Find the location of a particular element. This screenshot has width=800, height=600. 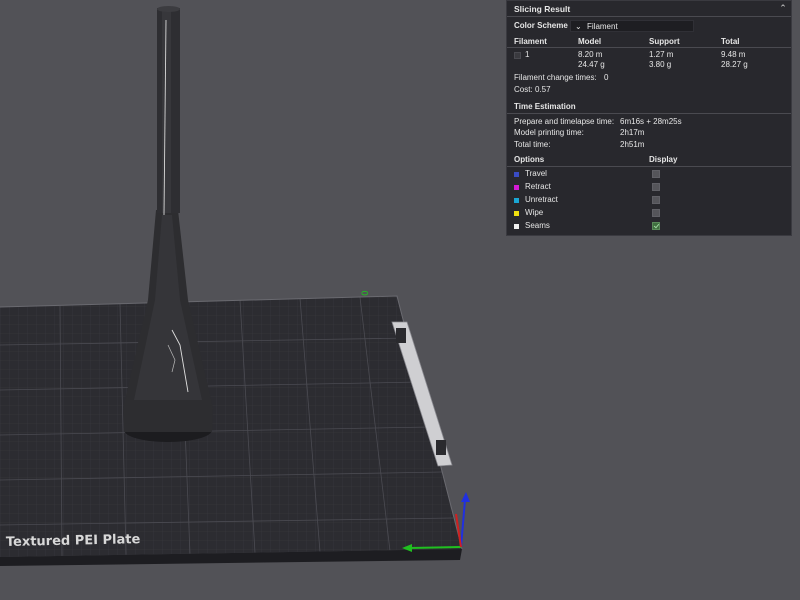

filament-change-value: 0 is located at coordinates (606, 77).